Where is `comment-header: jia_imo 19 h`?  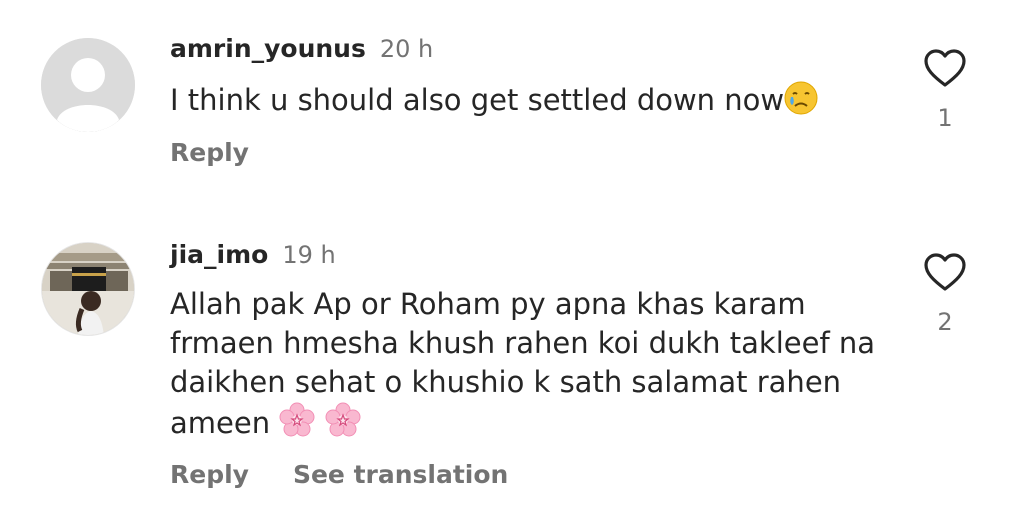
comment-header: jia_imo 19 h is located at coordinates (253, 255).